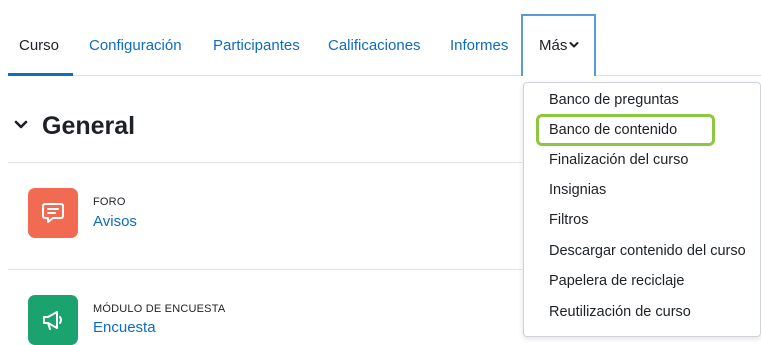  Describe the element at coordinates (568, 220) in the screenshot. I see `menu-item-filtros: Filtros` at that location.